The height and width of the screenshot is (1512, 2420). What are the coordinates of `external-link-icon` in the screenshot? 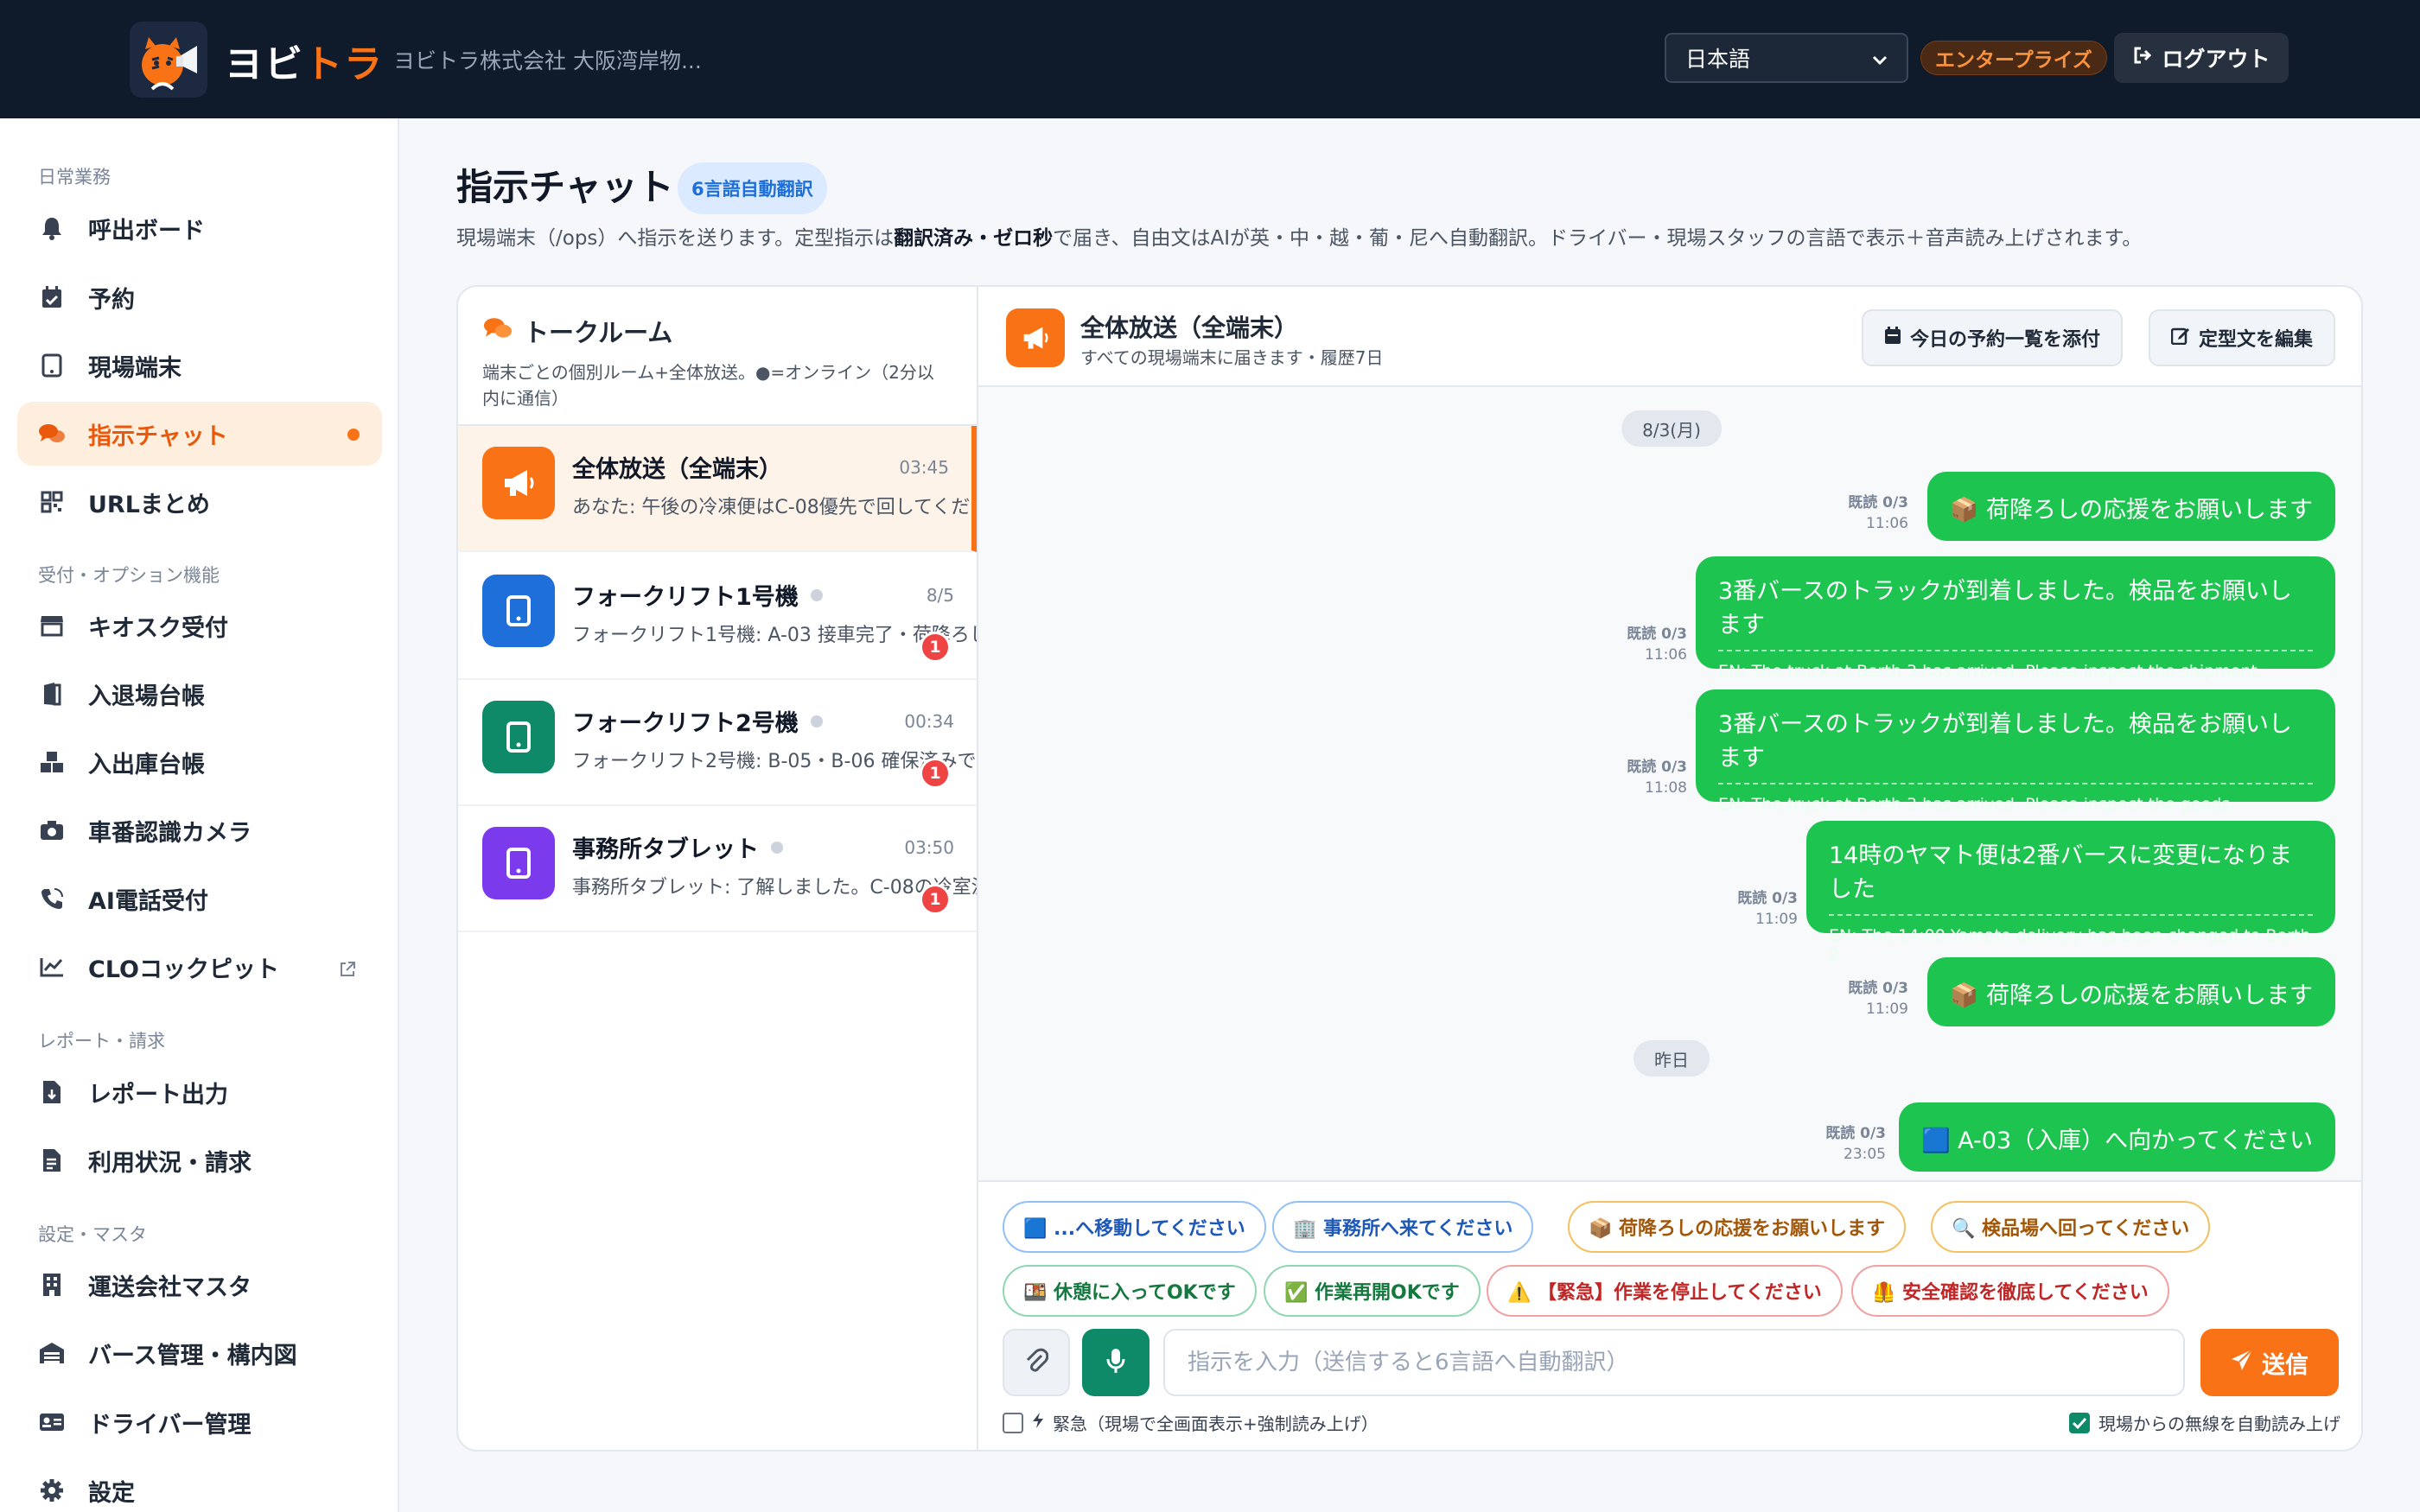 It's located at (347, 970).